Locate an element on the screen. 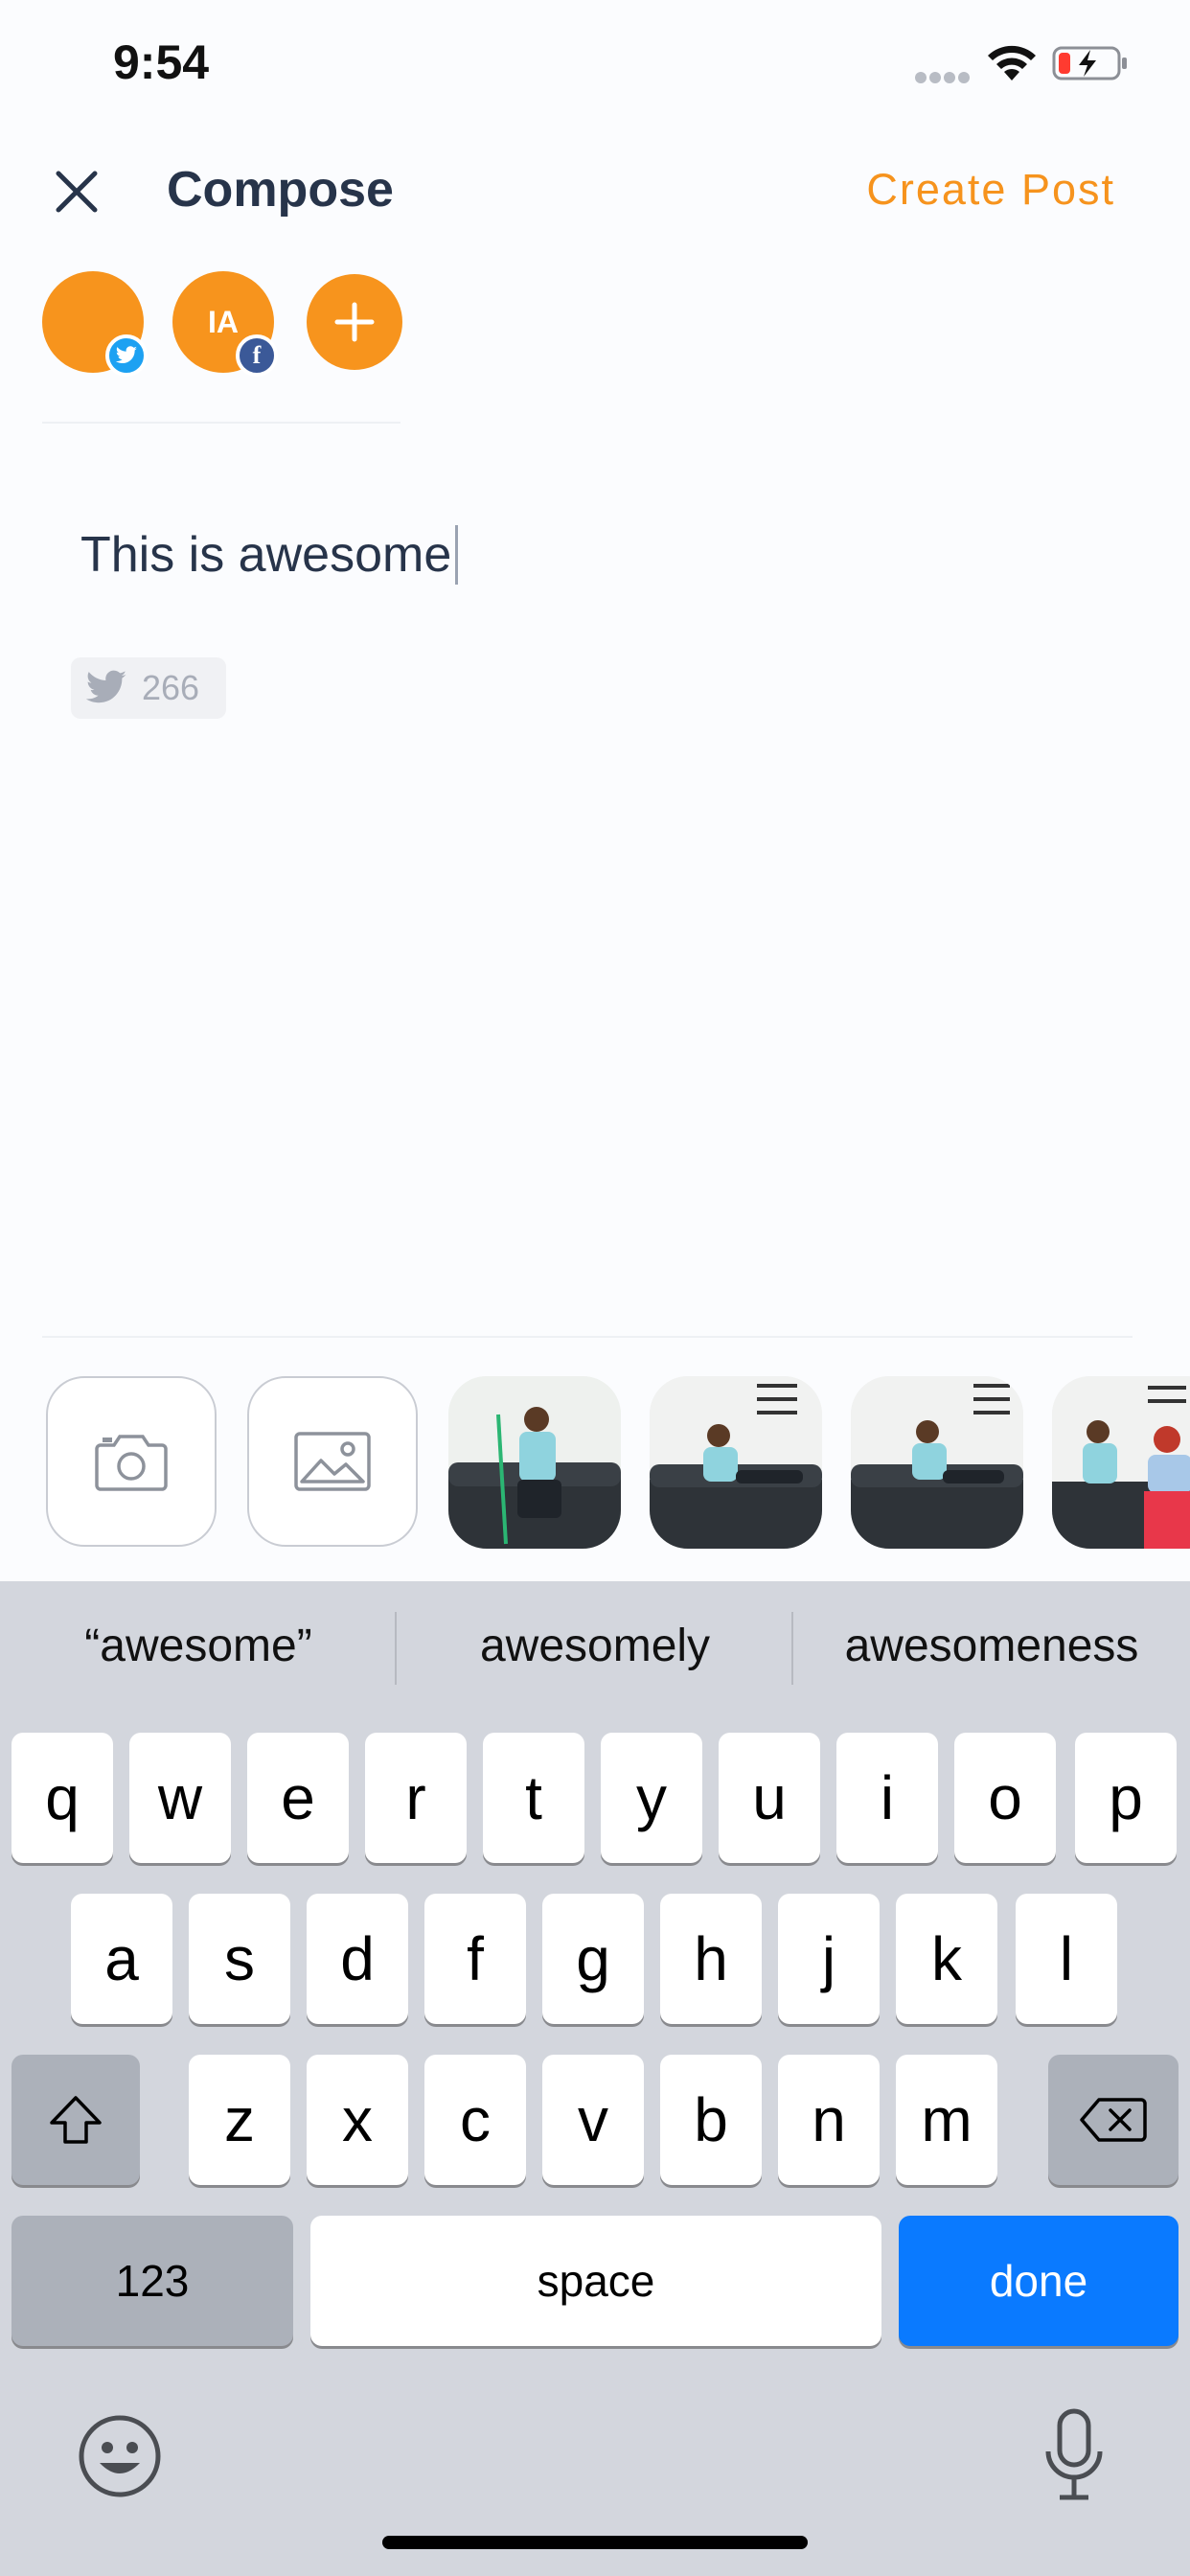  key-p: p is located at coordinates (1126, 1798).